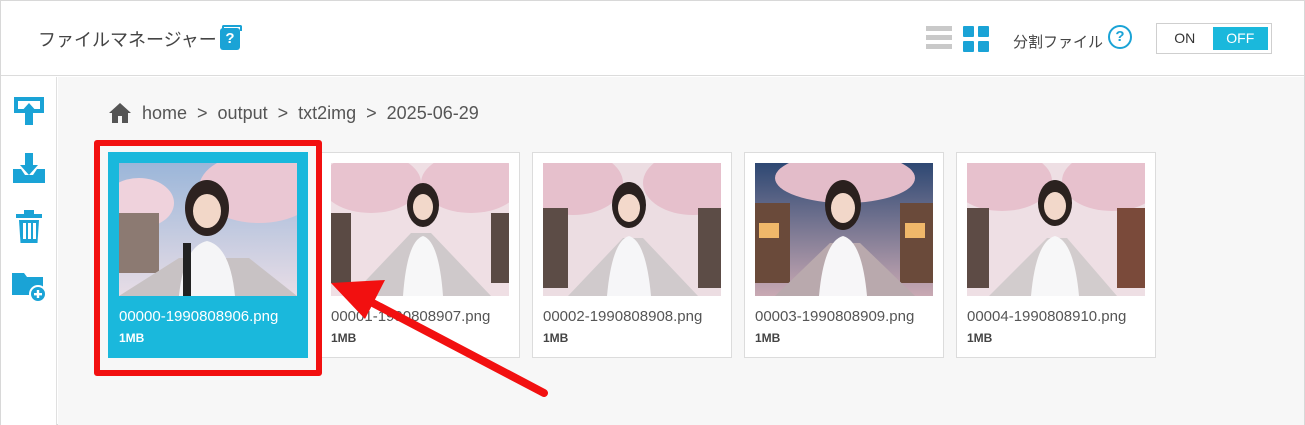  Describe the element at coordinates (199, 316) in the screenshot. I see `file-name: 00000-1990808906.png` at that location.